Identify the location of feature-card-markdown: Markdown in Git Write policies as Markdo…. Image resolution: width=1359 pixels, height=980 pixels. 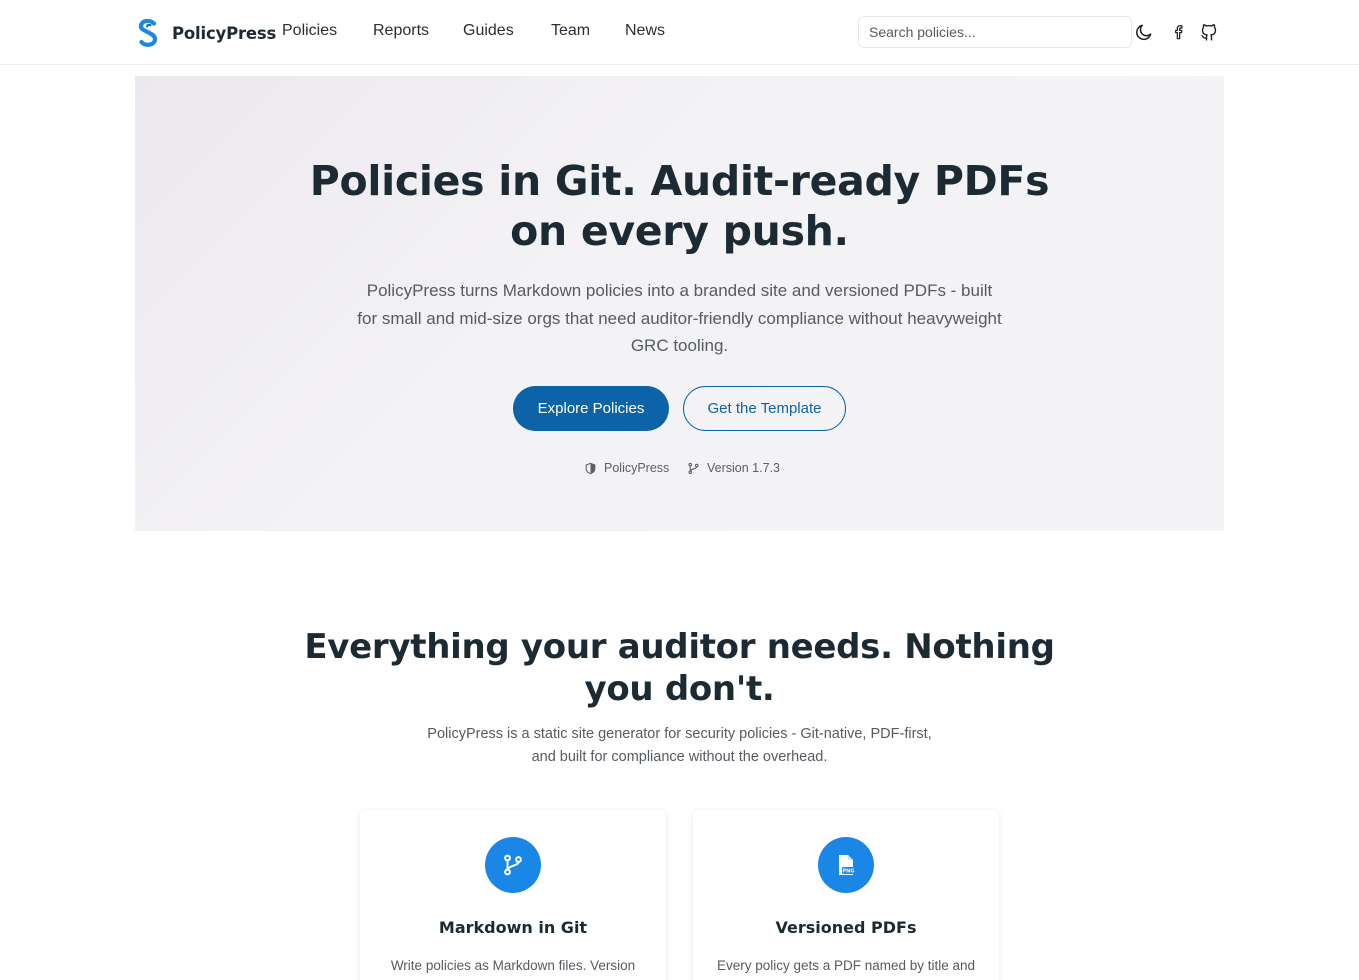
(513, 895).